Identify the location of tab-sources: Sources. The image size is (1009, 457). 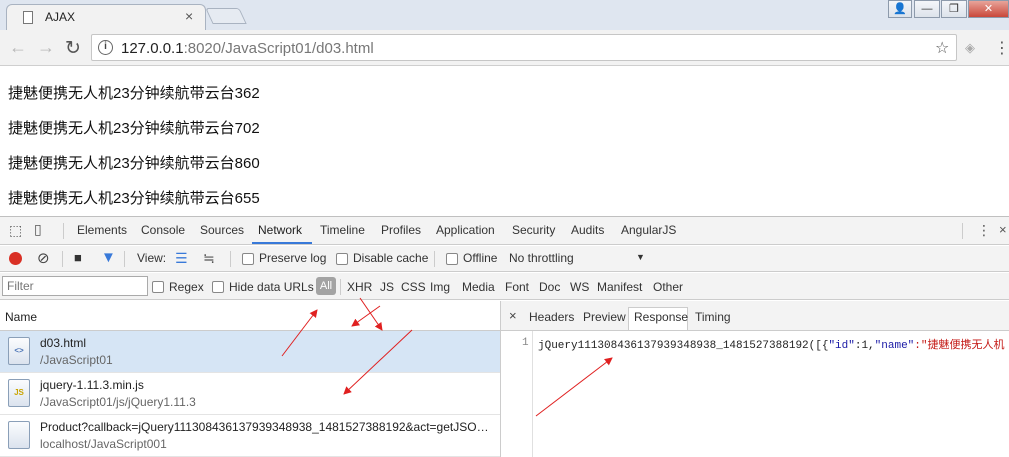
(222, 230).